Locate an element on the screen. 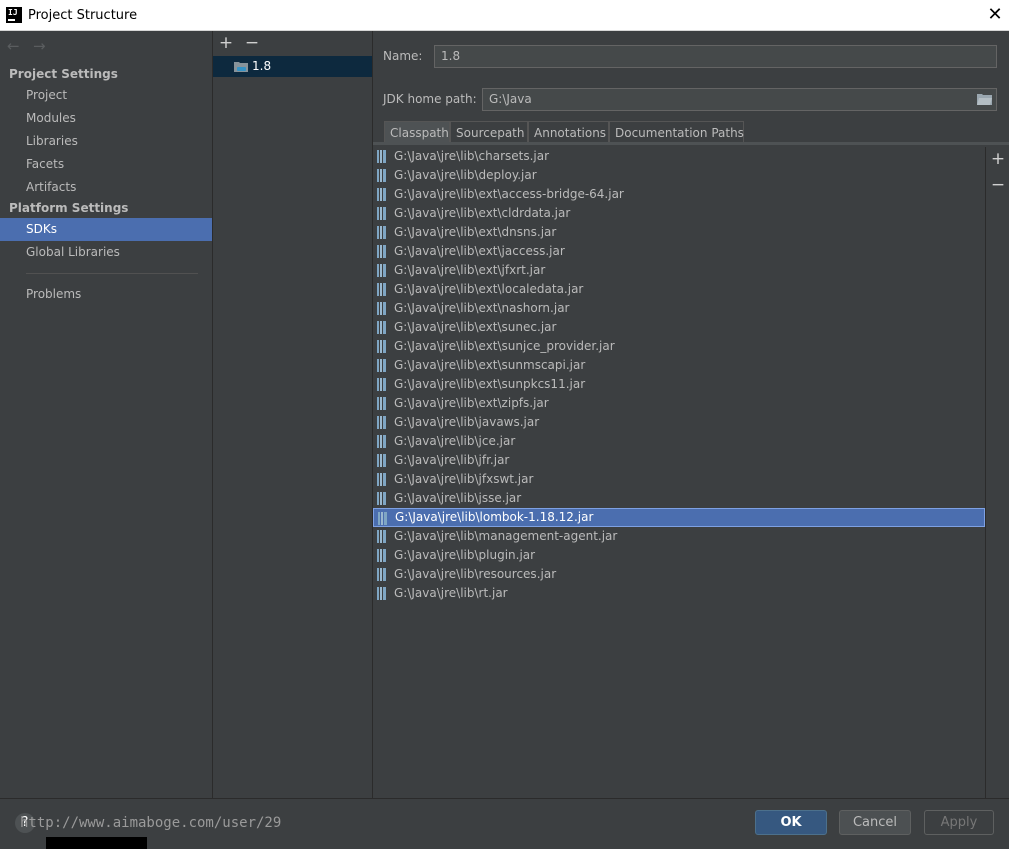 The image size is (1009, 849). classpath-entry-text: G:\Java\jre\lib\deploy.jar is located at coordinates (465, 175).